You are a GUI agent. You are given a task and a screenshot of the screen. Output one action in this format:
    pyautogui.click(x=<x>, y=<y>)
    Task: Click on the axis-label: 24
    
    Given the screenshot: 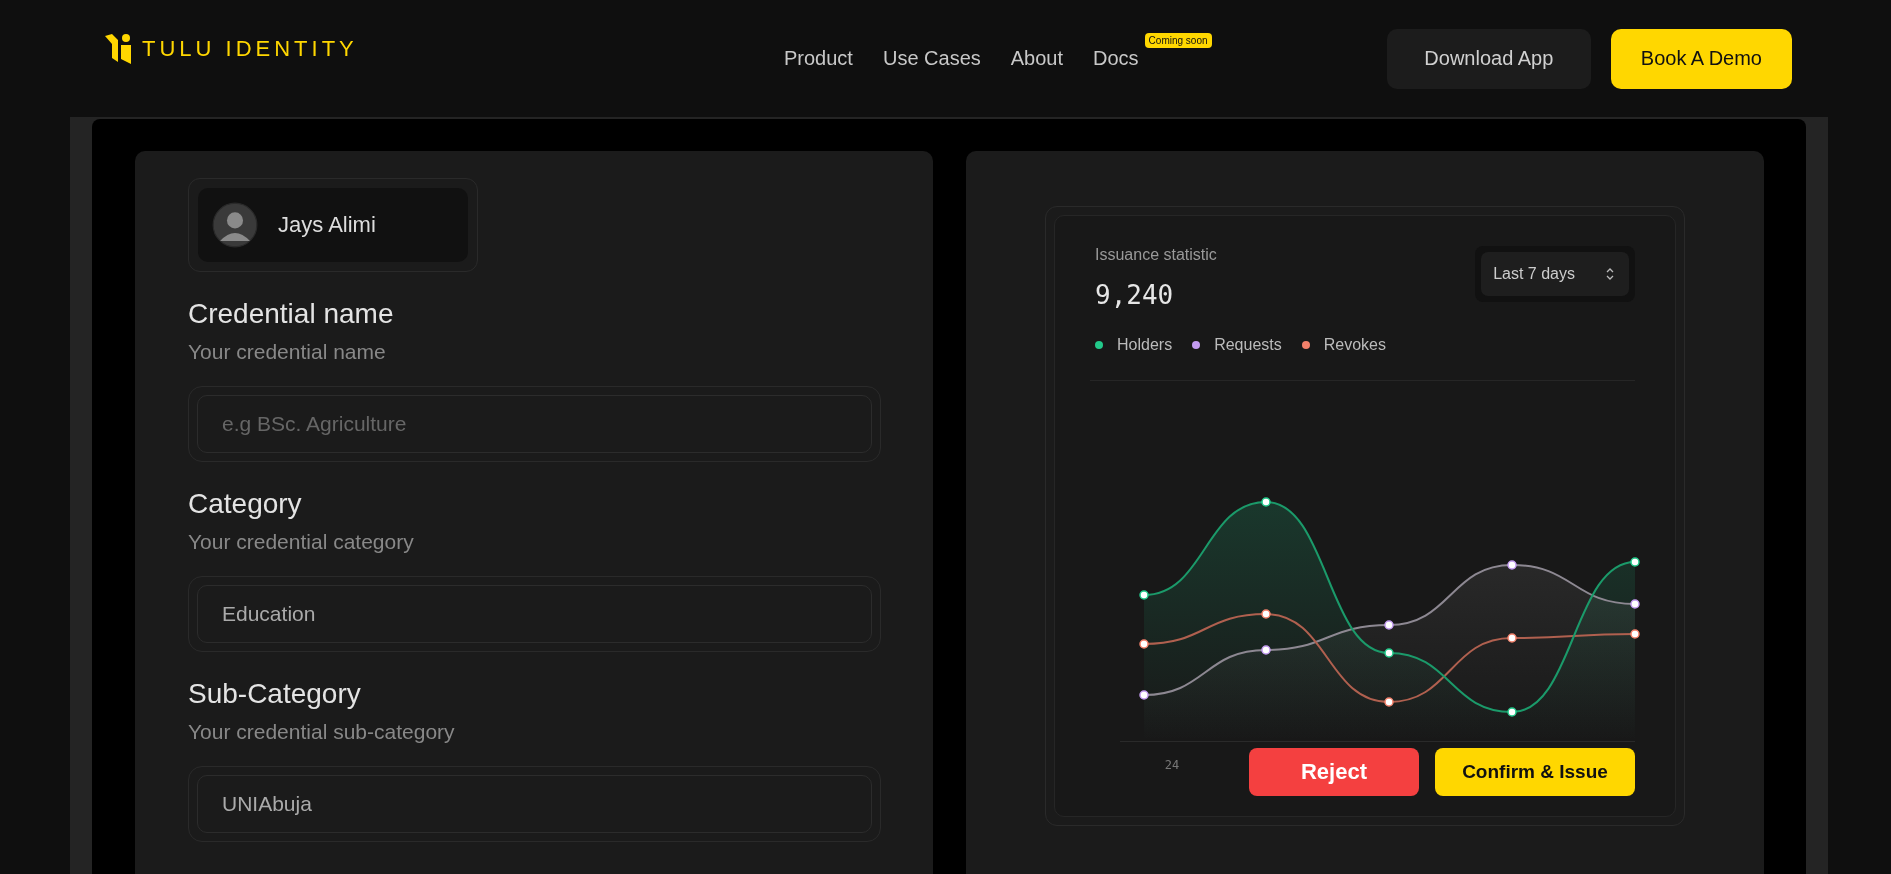 What is the action you would take?
    pyautogui.click(x=1172, y=765)
    